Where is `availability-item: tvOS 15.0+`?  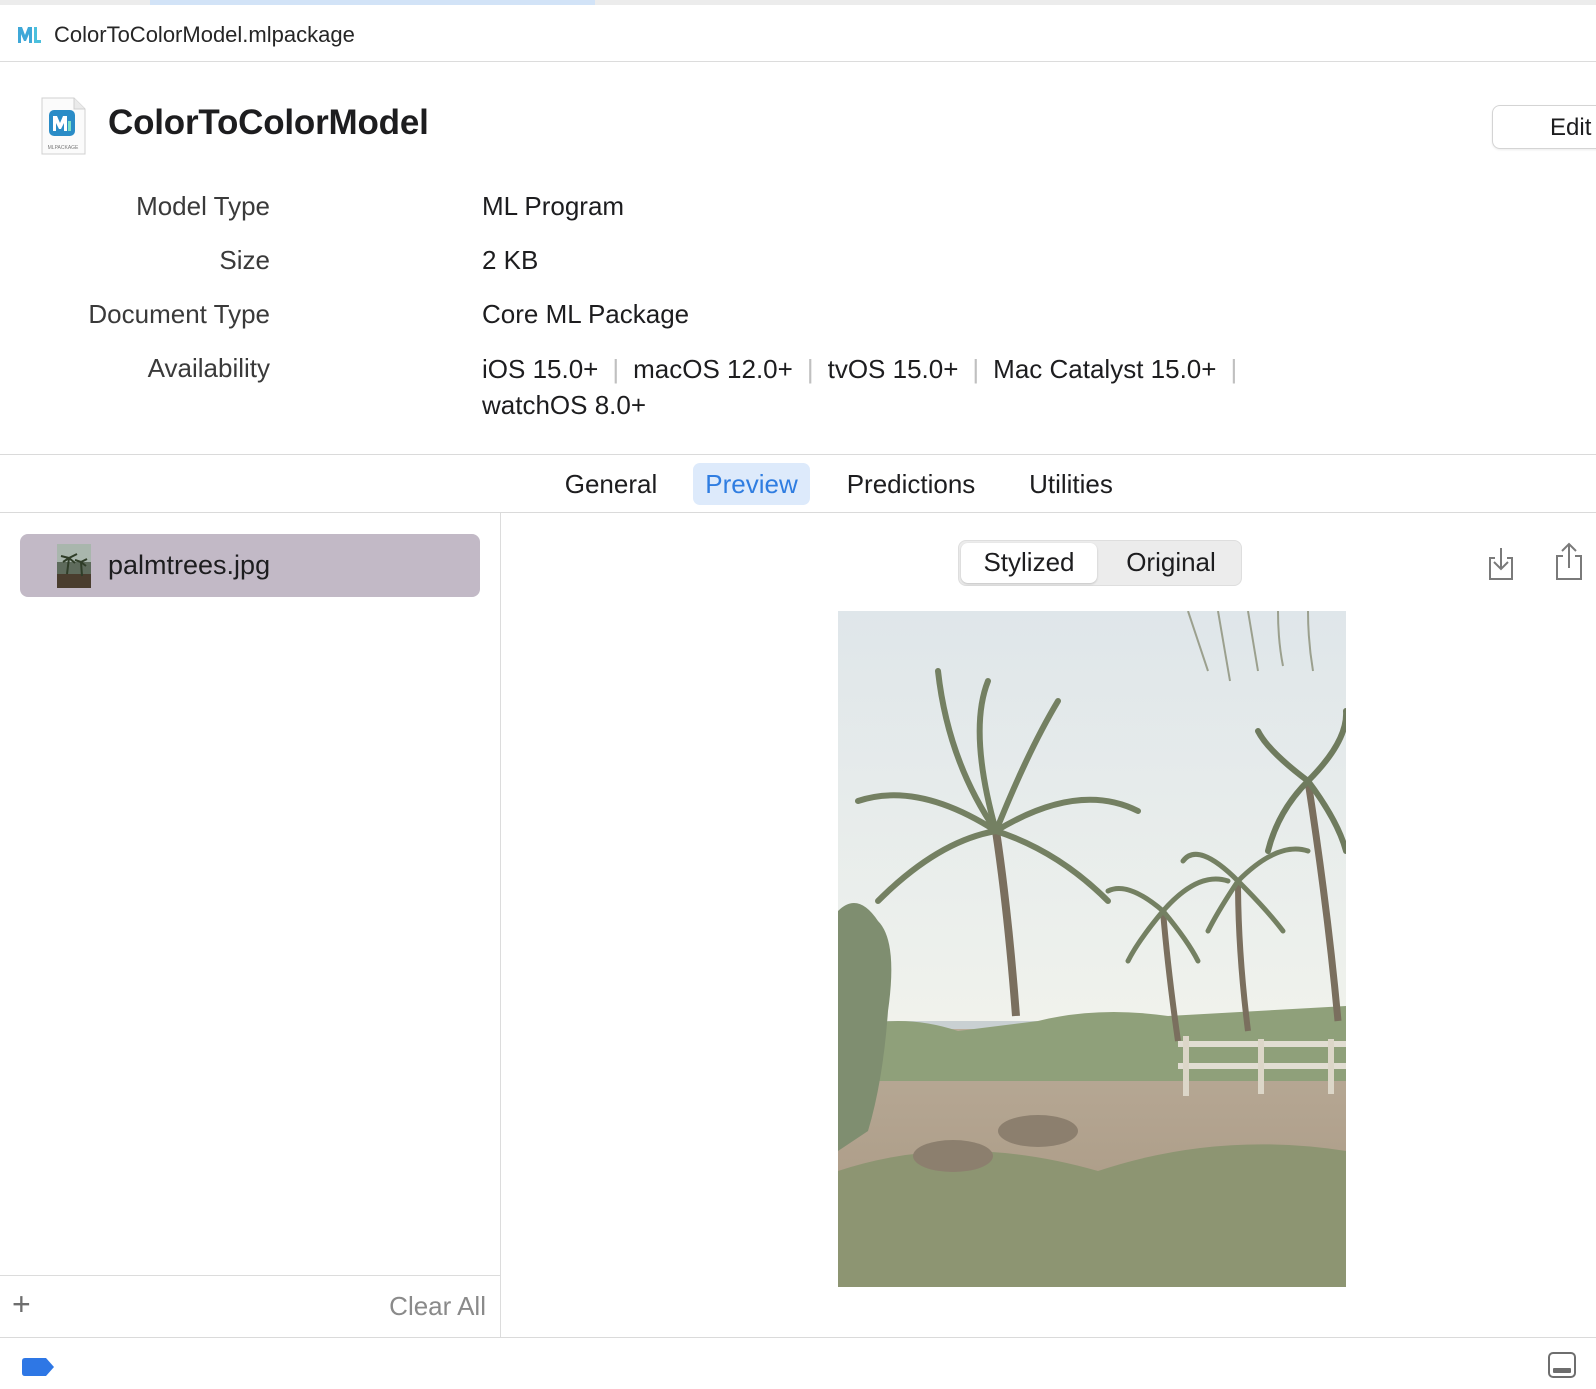
availability-item: tvOS 15.0+ is located at coordinates (893, 369).